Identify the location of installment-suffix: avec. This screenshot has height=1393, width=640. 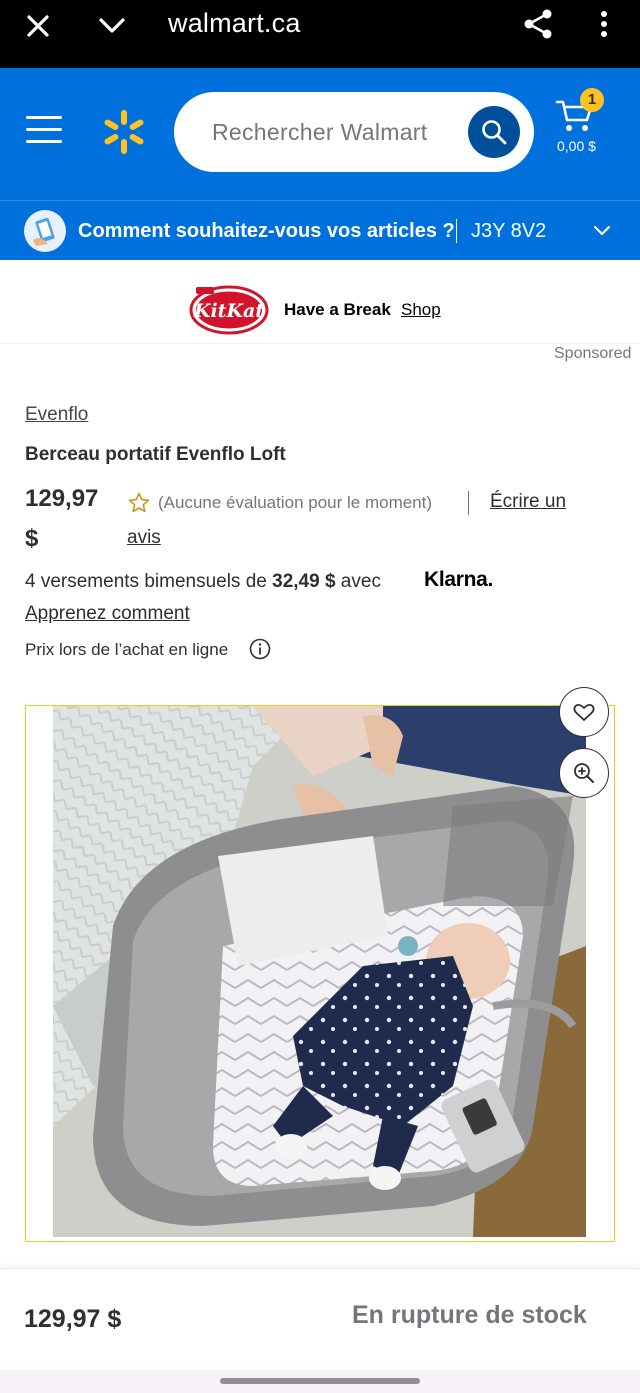
(358, 581).